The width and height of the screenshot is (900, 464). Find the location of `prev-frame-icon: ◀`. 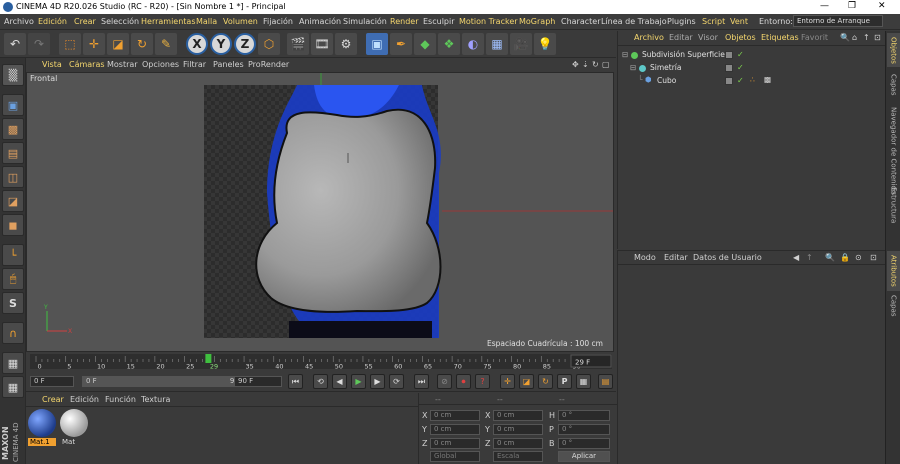

prev-frame-icon: ◀ is located at coordinates (339, 381).